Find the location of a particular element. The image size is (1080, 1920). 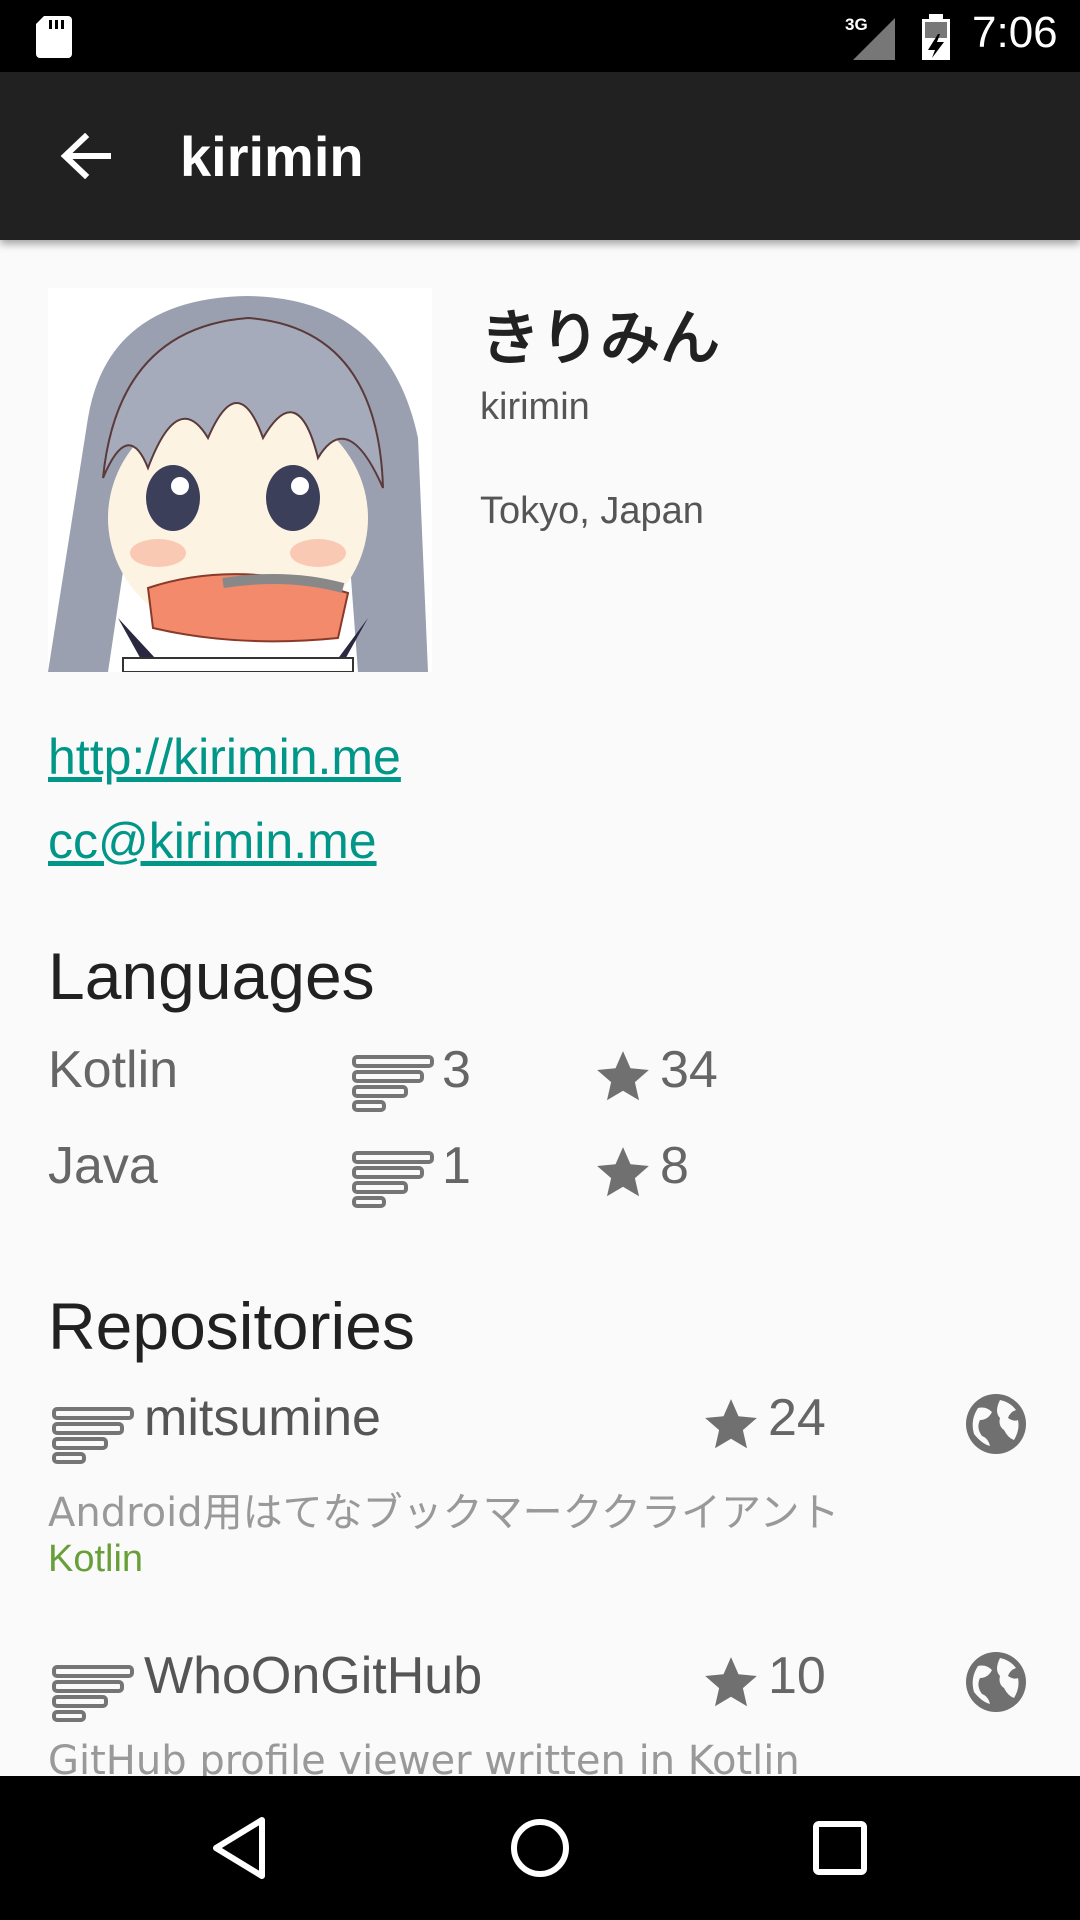

signal-icon: 3G is located at coordinates (870, 37).